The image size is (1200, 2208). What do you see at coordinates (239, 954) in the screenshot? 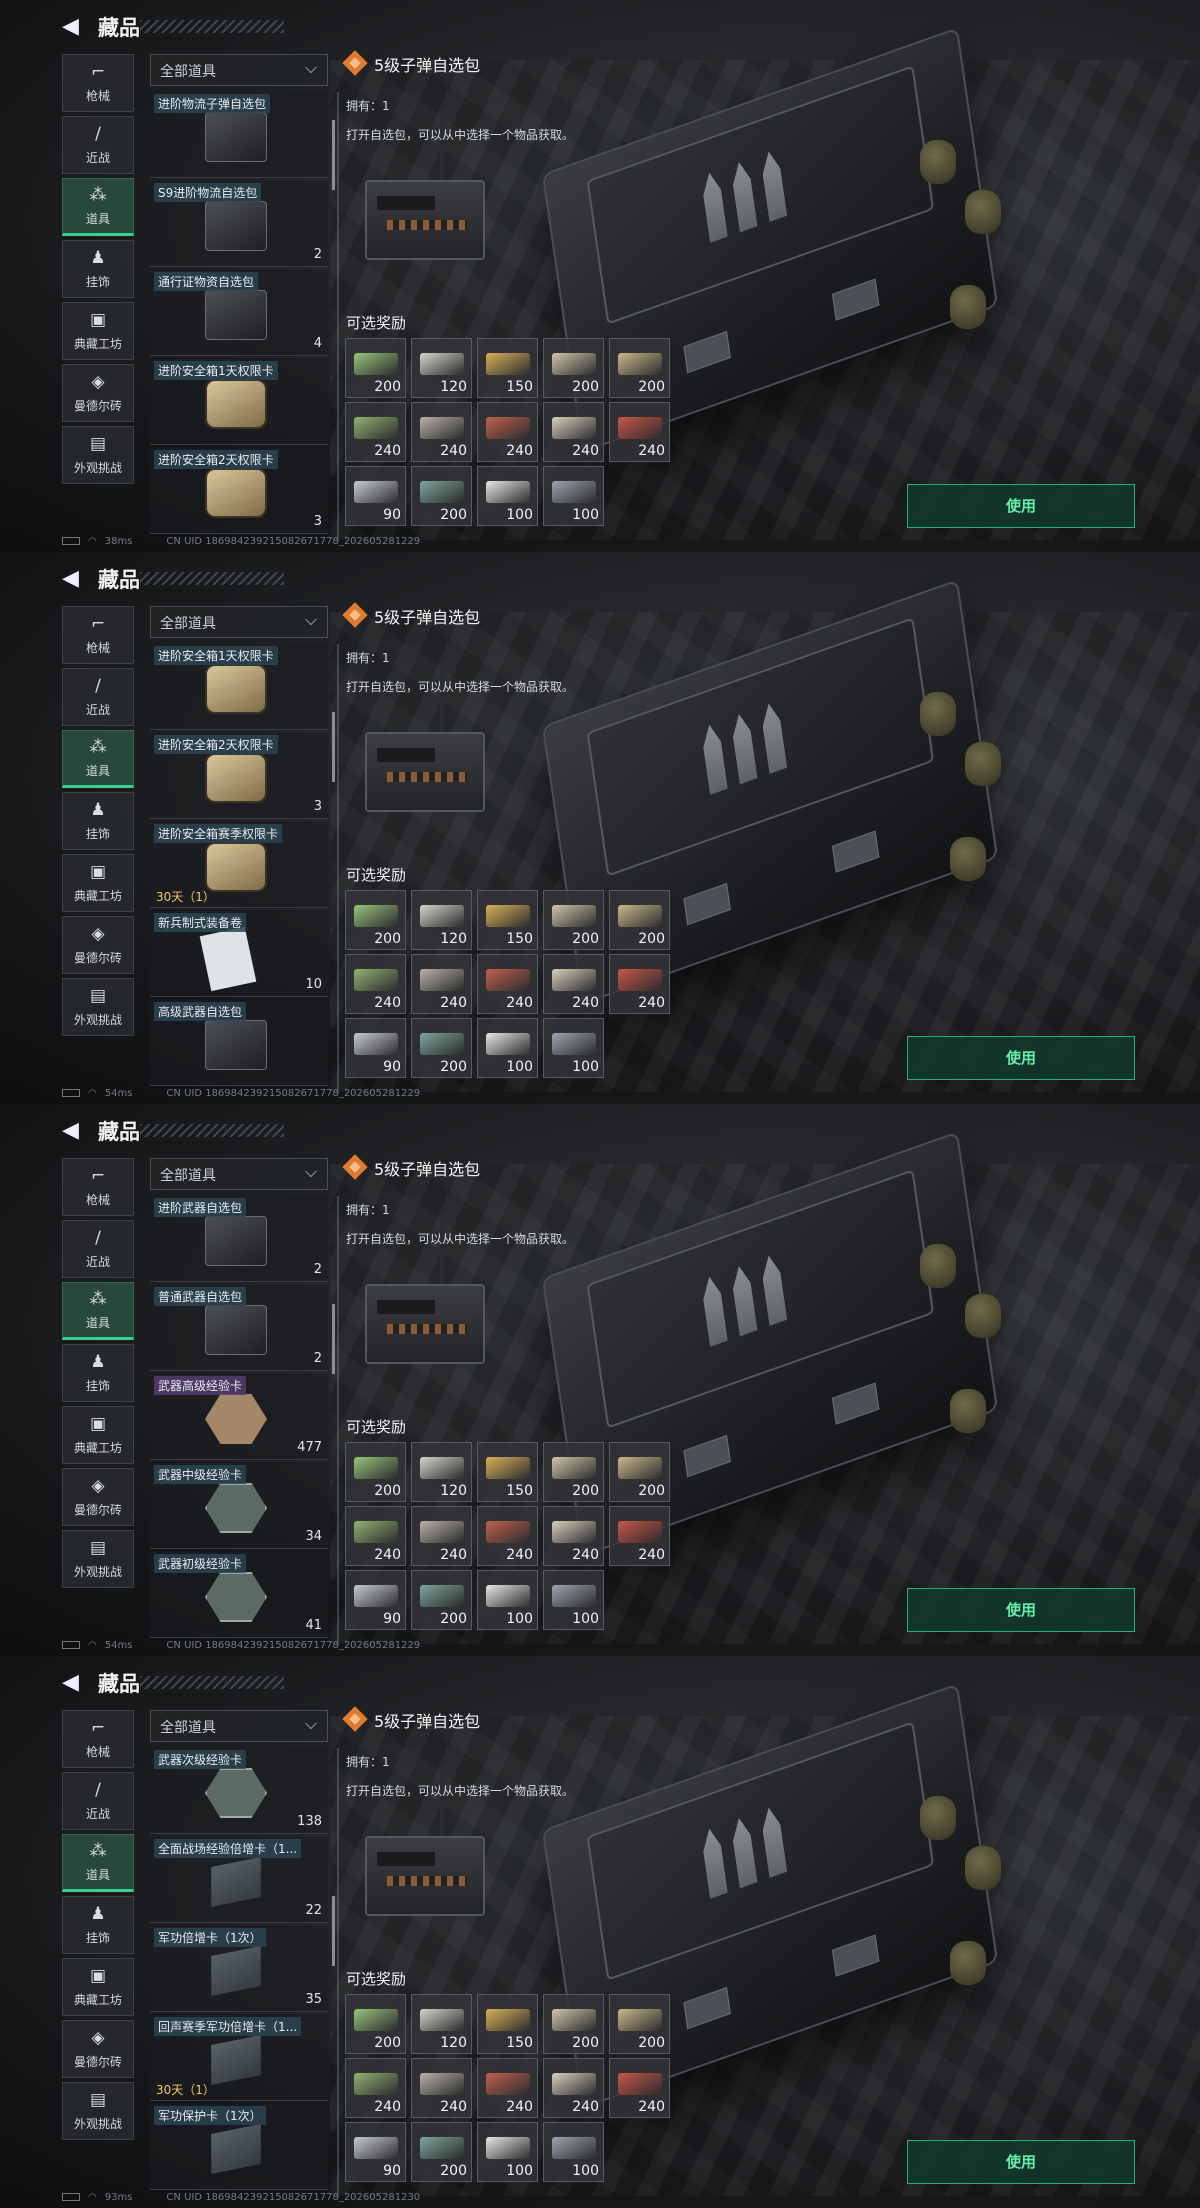
I see `item-card: 新兵制式装备卷 10` at bounding box center [239, 954].